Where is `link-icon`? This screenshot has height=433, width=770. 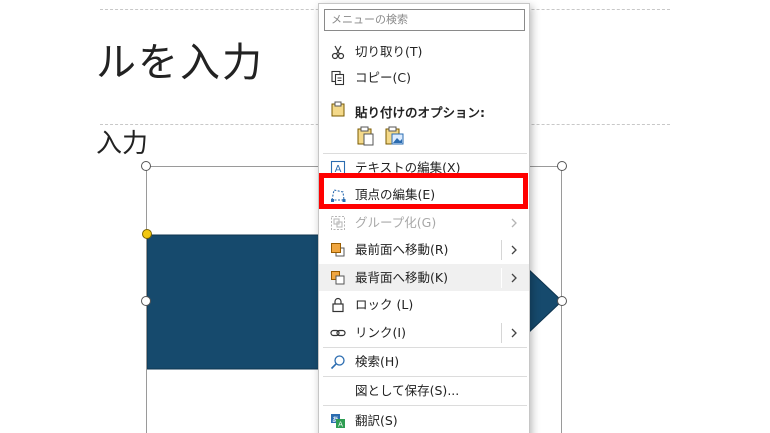
link-icon is located at coordinates (338, 333).